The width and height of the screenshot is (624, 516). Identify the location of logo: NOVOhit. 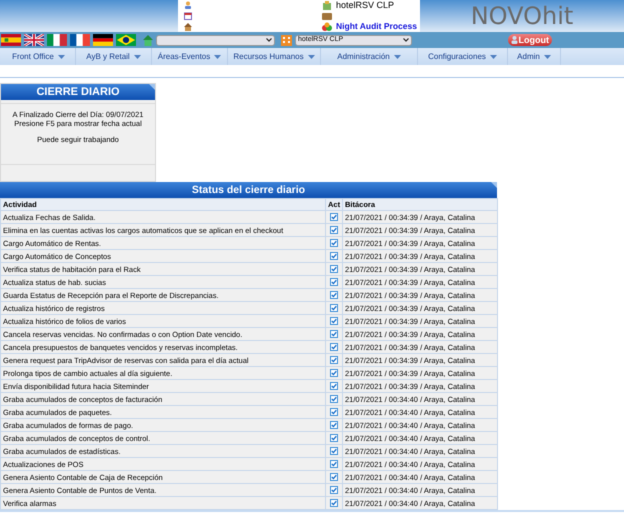
(522, 16).